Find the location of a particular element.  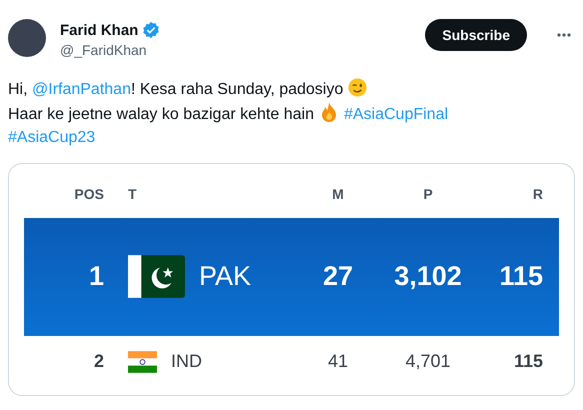

avatar is located at coordinates (27, 38).